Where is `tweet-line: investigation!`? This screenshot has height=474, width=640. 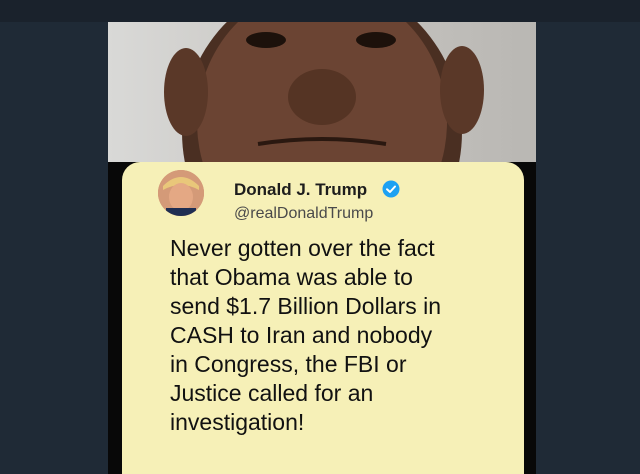 tweet-line: investigation! is located at coordinates (237, 422).